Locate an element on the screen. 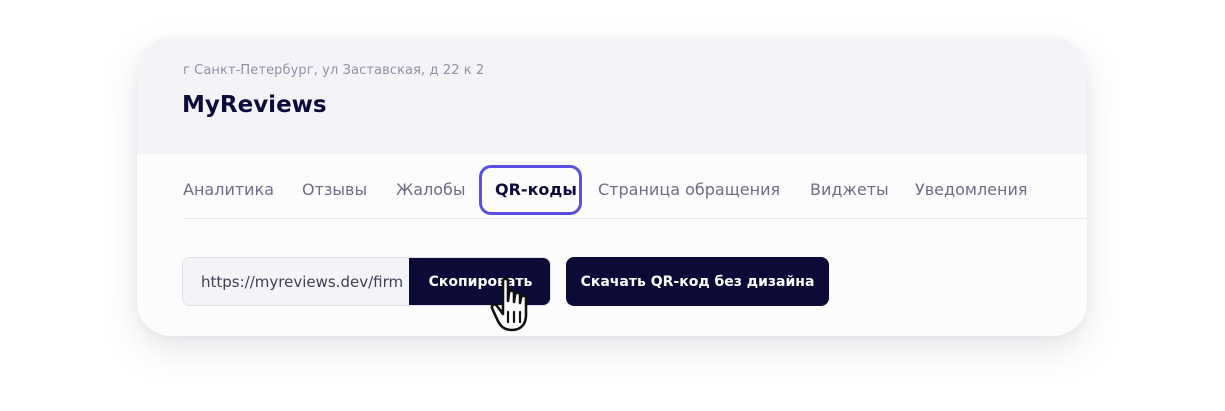  copy-button: Скопировать is located at coordinates (479, 281).